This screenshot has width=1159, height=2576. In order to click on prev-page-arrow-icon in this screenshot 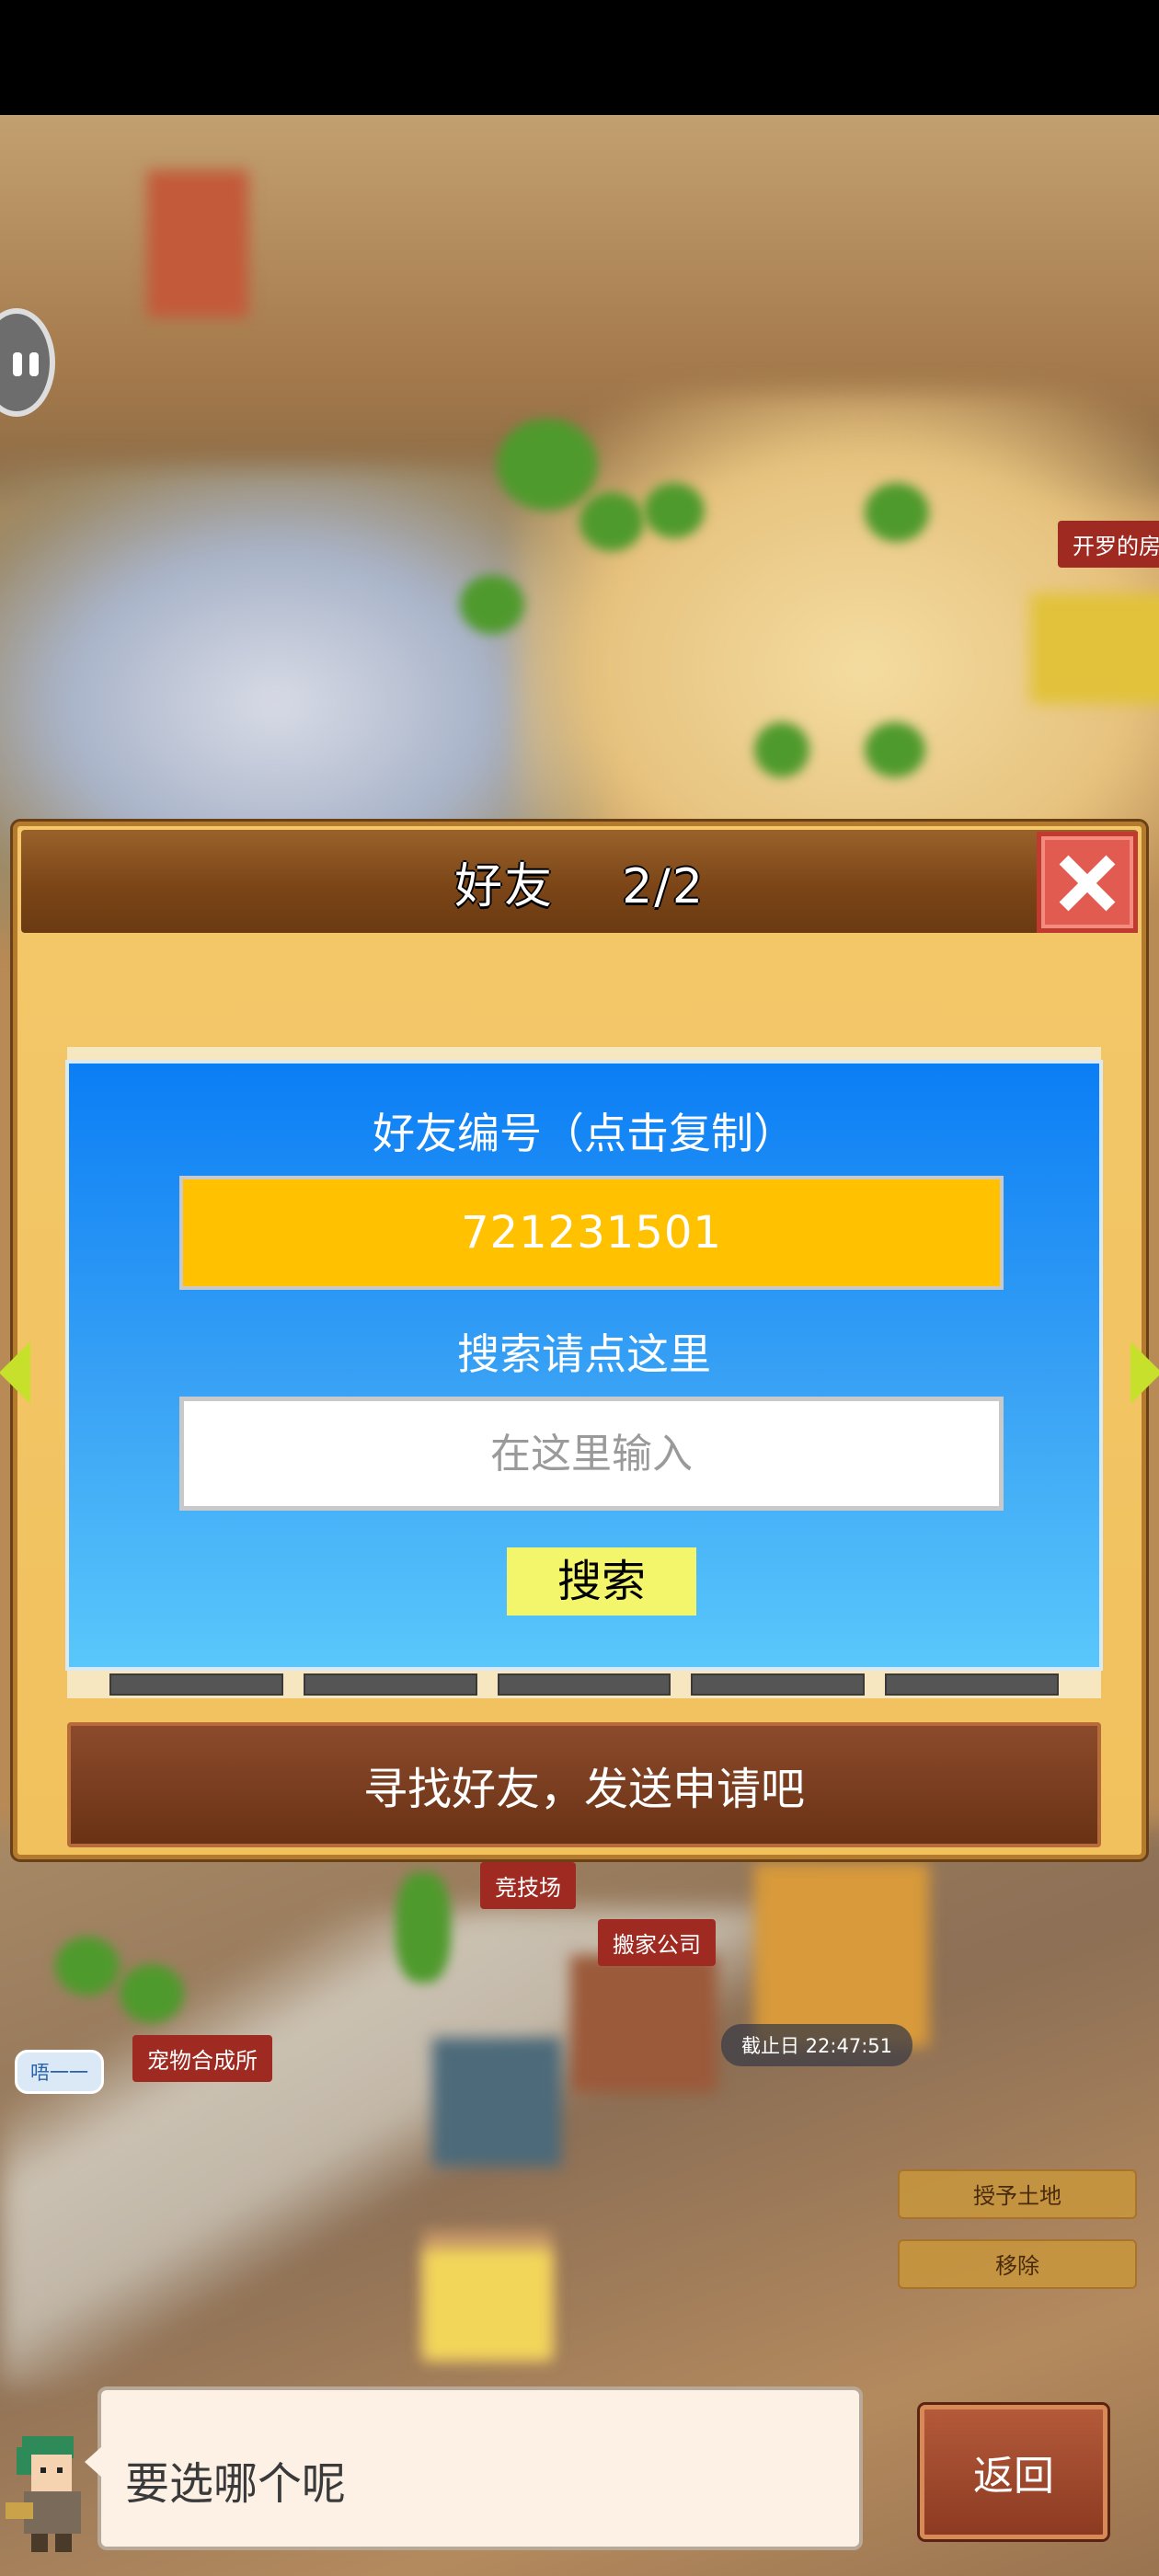, I will do `click(15, 1372)`.